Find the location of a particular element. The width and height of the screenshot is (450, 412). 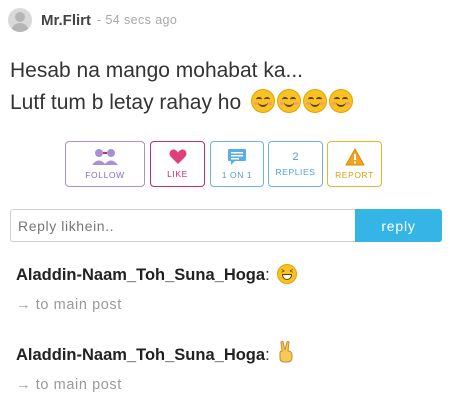

follow-button: FOLLOW is located at coordinates (105, 164).